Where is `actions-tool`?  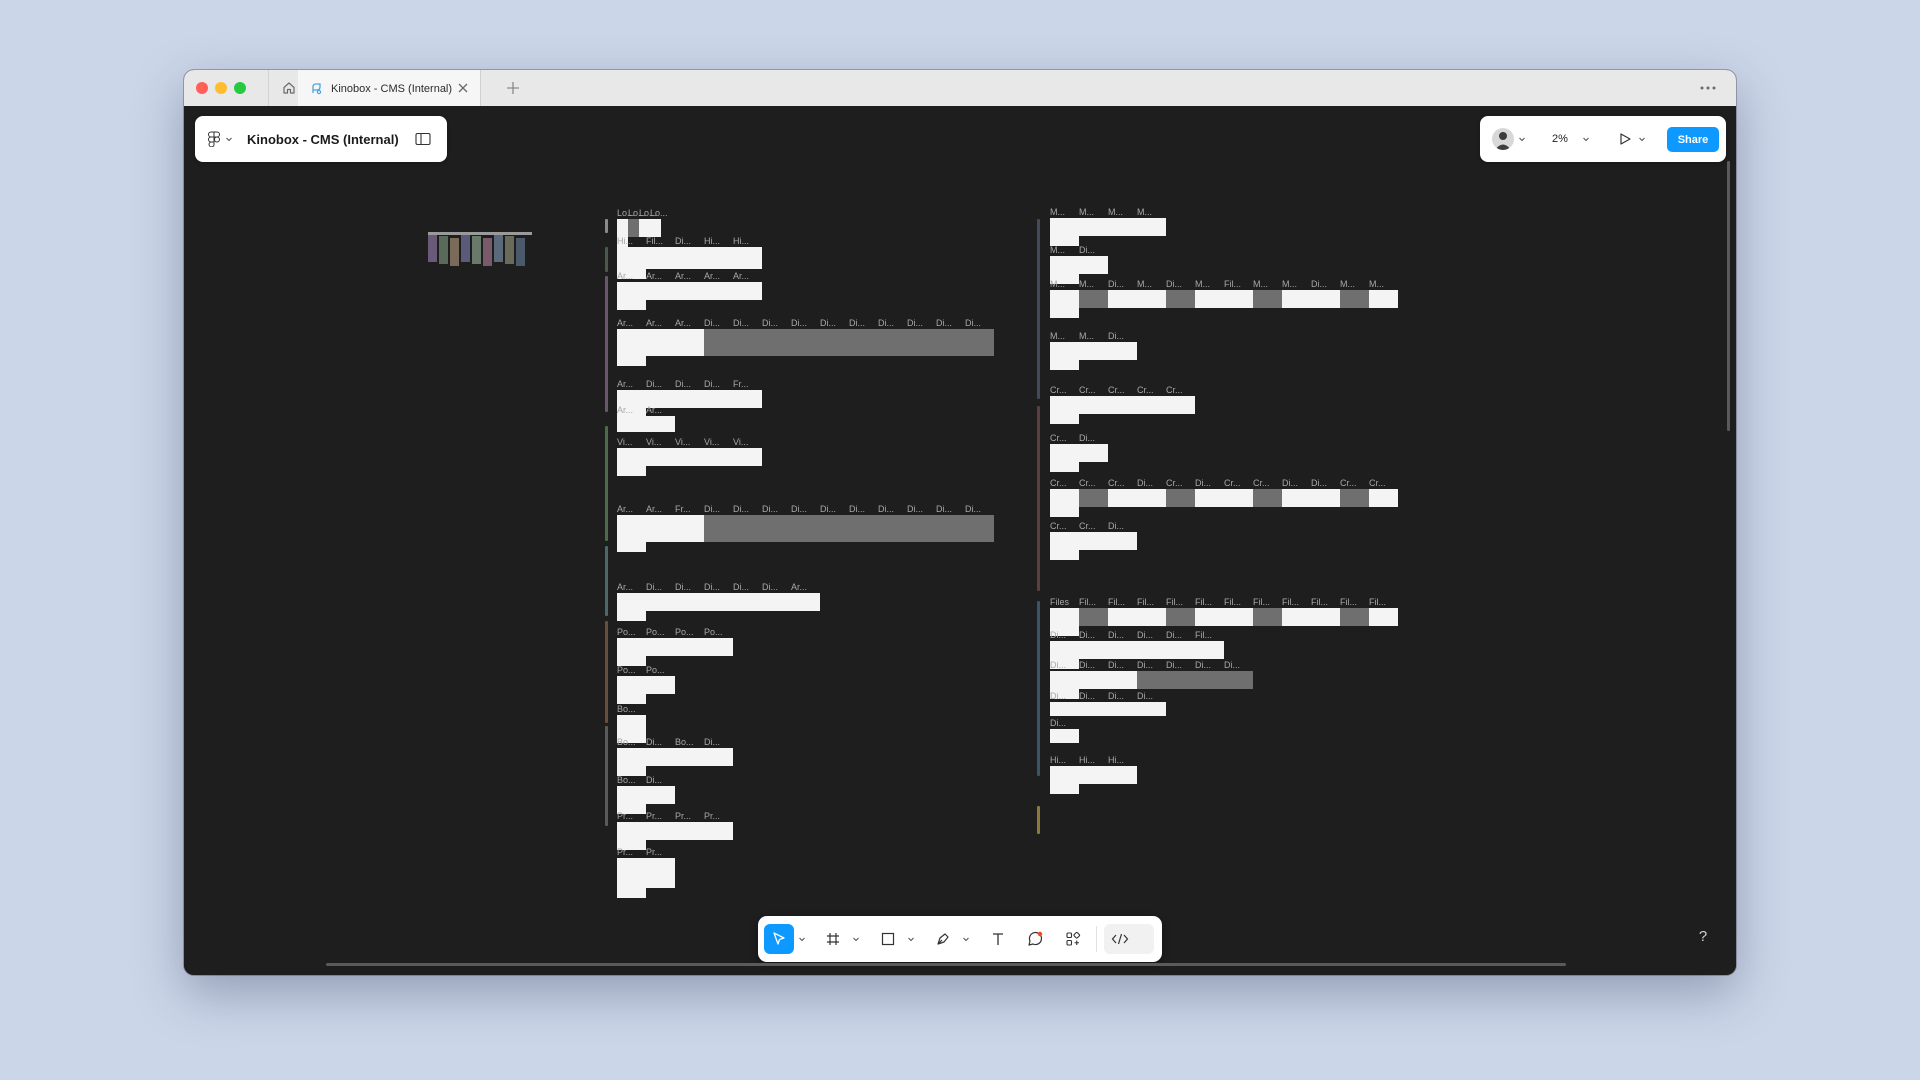
actions-tool is located at coordinates (1073, 939).